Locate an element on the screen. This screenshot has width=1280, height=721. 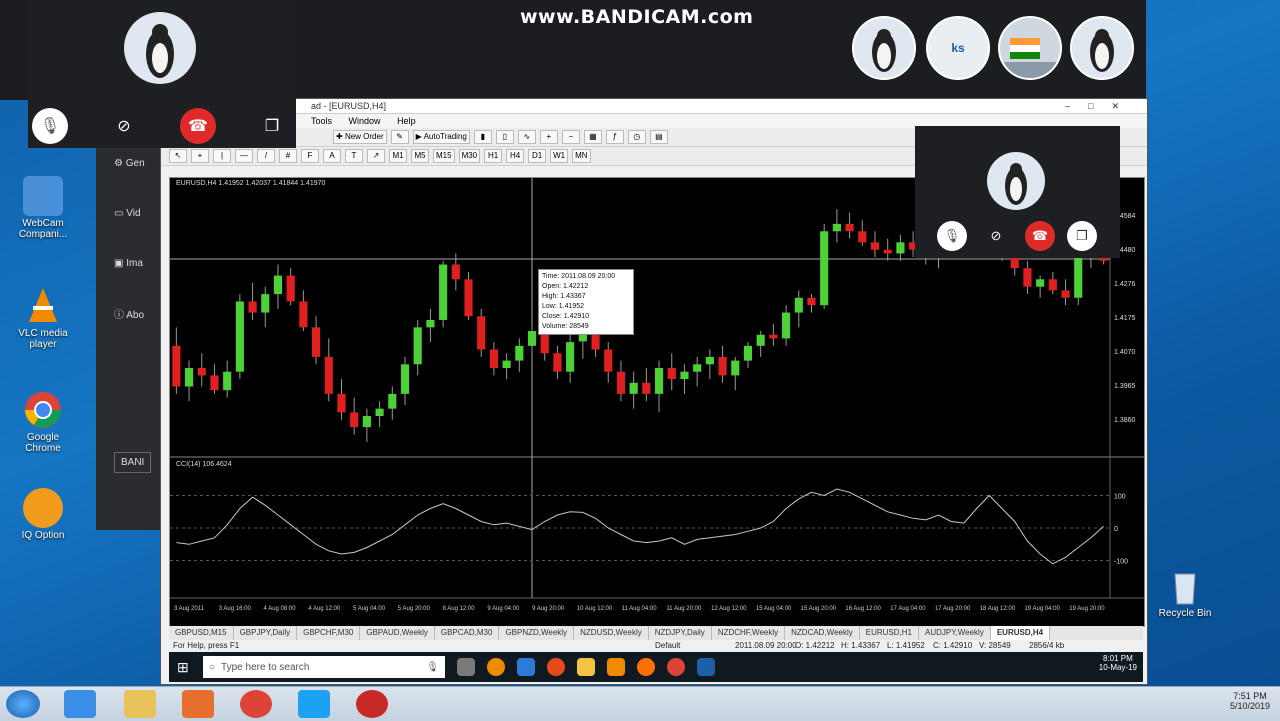
zoom-in-icon: + is located at coordinates (548, 137).